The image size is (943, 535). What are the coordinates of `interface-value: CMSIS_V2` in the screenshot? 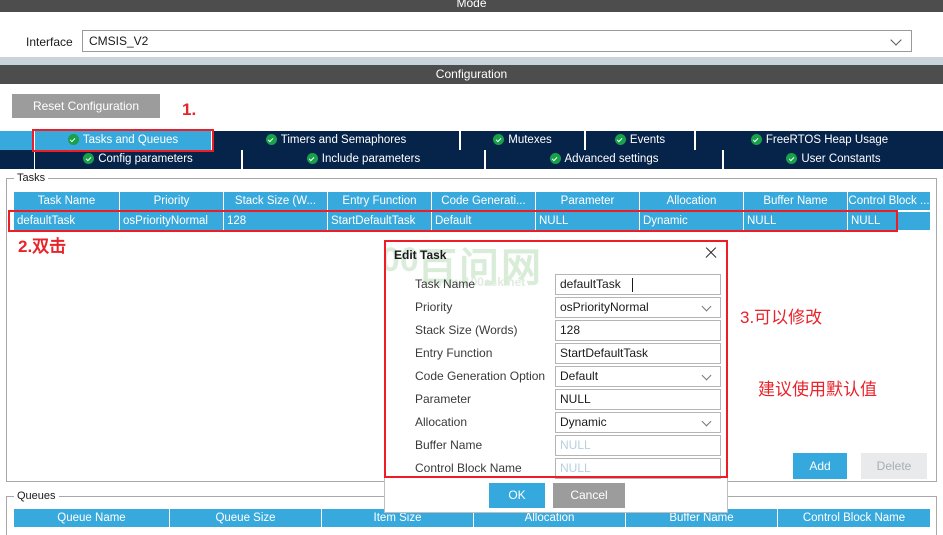 It's located at (119, 41).